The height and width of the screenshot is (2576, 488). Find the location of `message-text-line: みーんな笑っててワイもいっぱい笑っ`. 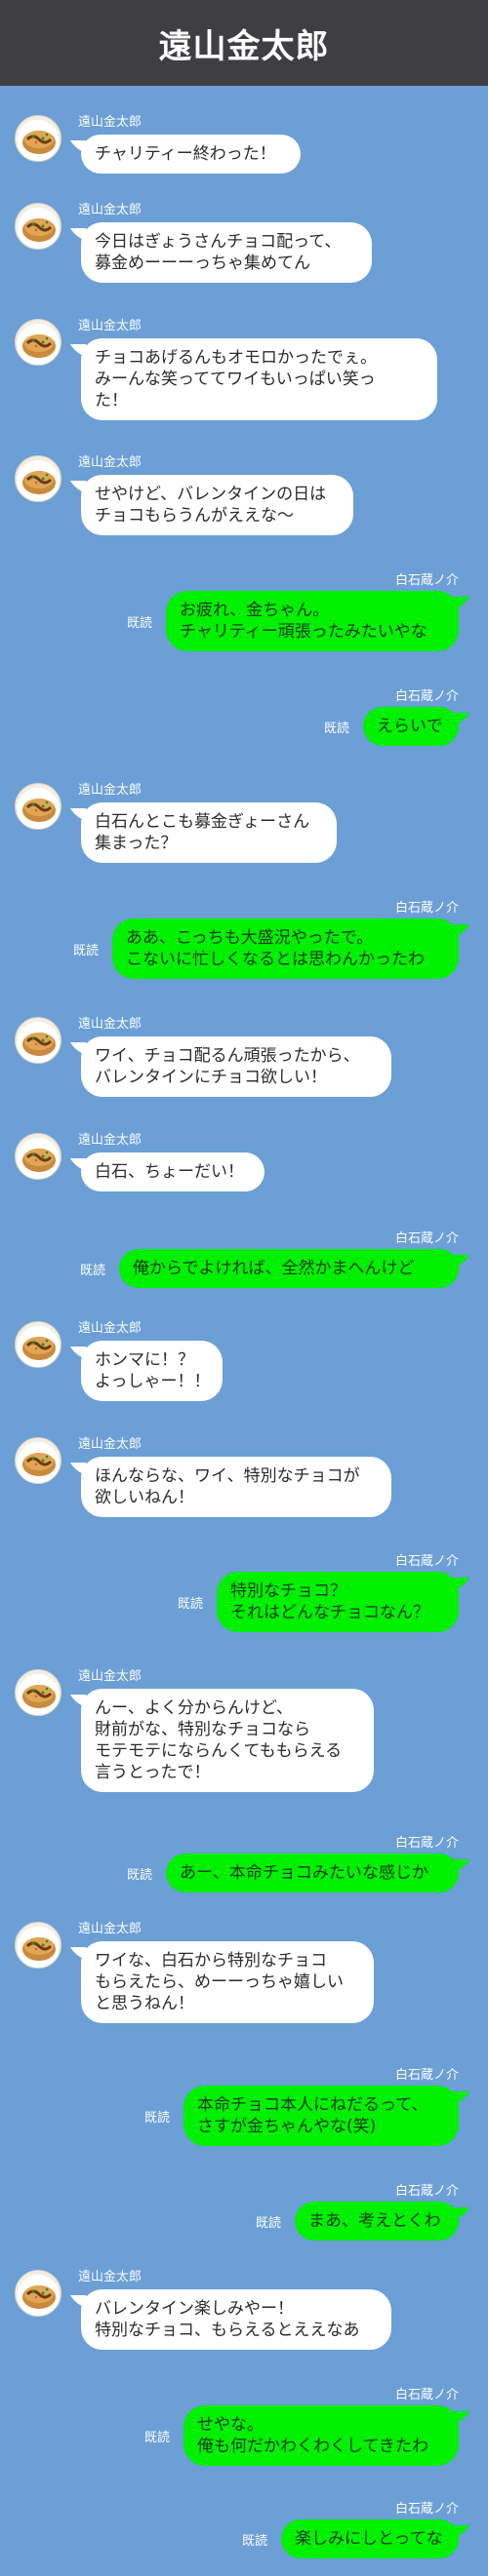

message-text-line: みーんな笑っててワイもいっぱい笑っ is located at coordinates (235, 379).